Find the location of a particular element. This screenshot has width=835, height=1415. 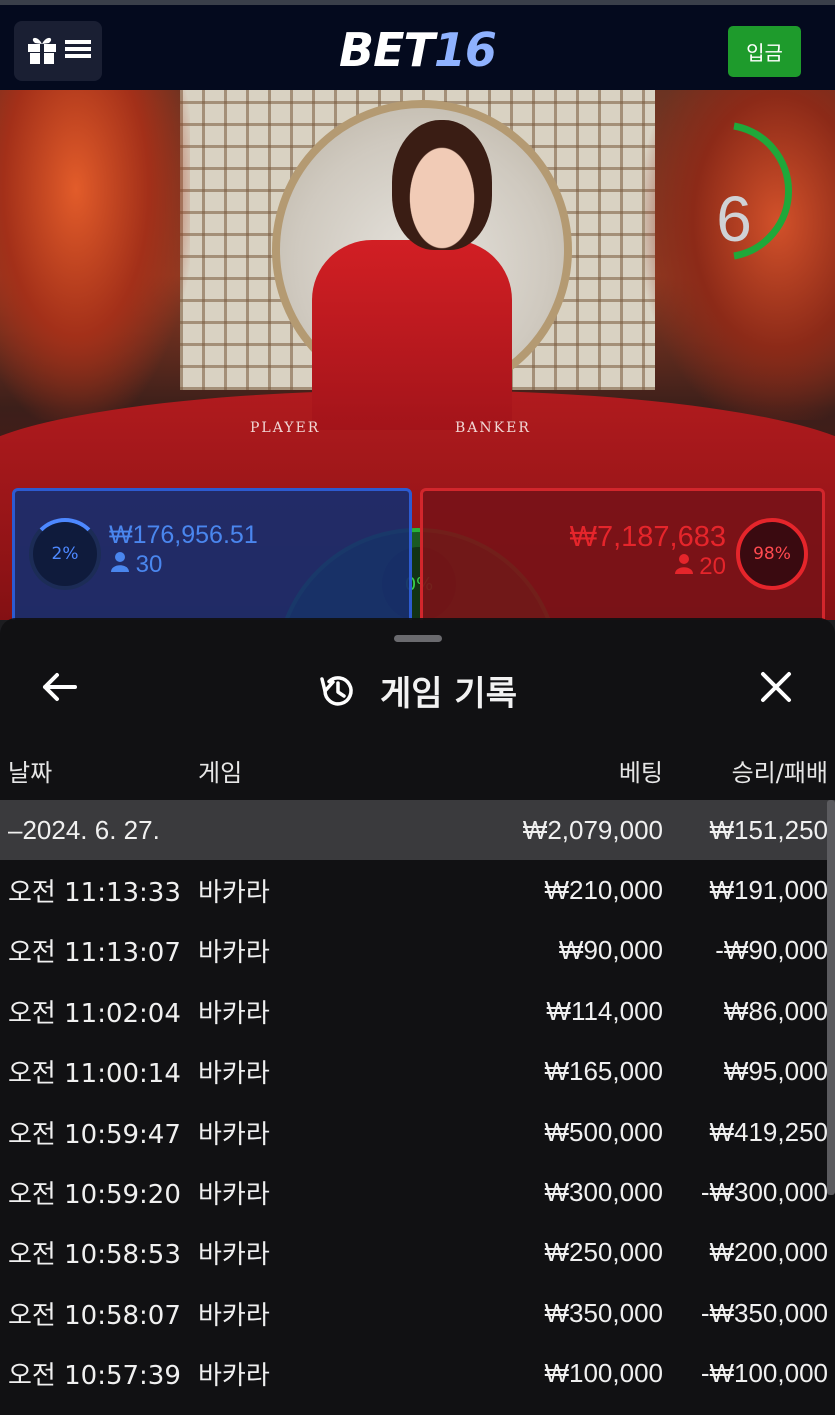

table-row: 오전 10:57:39 바카라 ₩100,000 -₩100,000 is located at coordinates (417, 1374).